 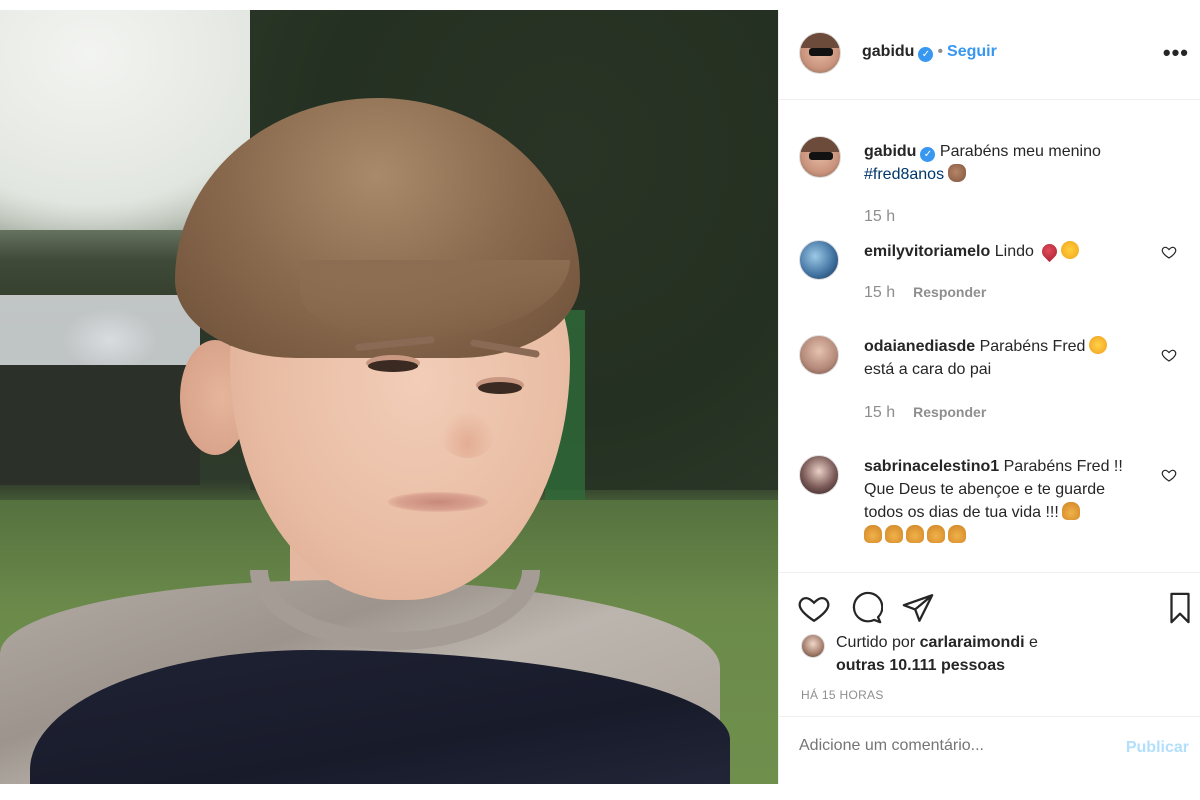 I want to click on follow-button: Seguir, so click(x=972, y=51).